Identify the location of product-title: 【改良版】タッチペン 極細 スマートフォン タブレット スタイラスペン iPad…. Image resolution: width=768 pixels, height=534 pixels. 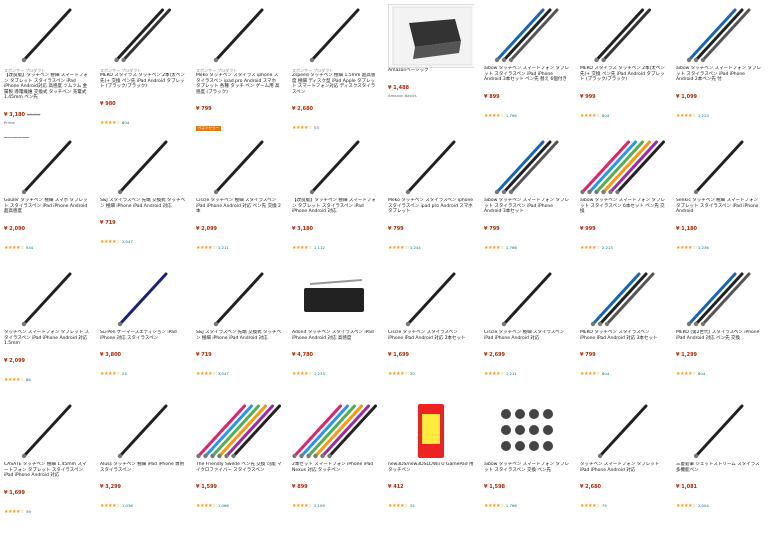
(335, 206).